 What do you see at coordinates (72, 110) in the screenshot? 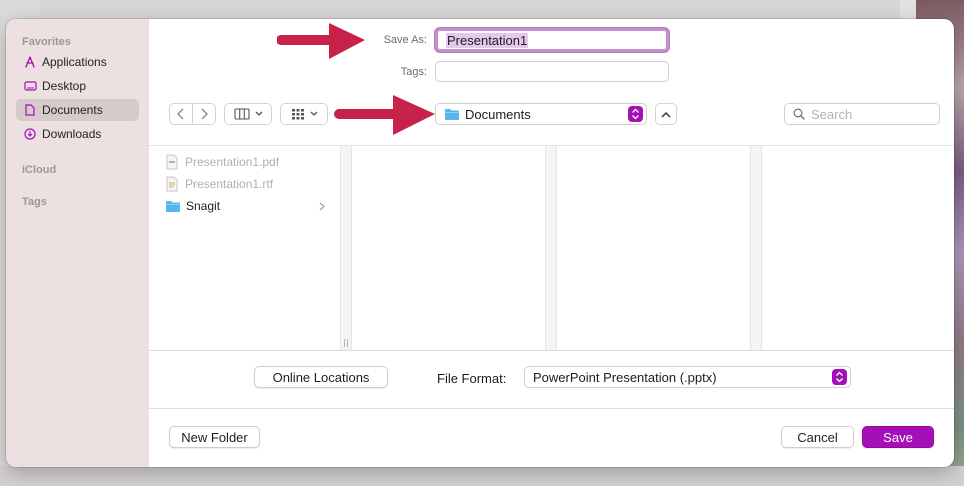
I see `sidebar-item-label: Documents` at bounding box center [72, 110].